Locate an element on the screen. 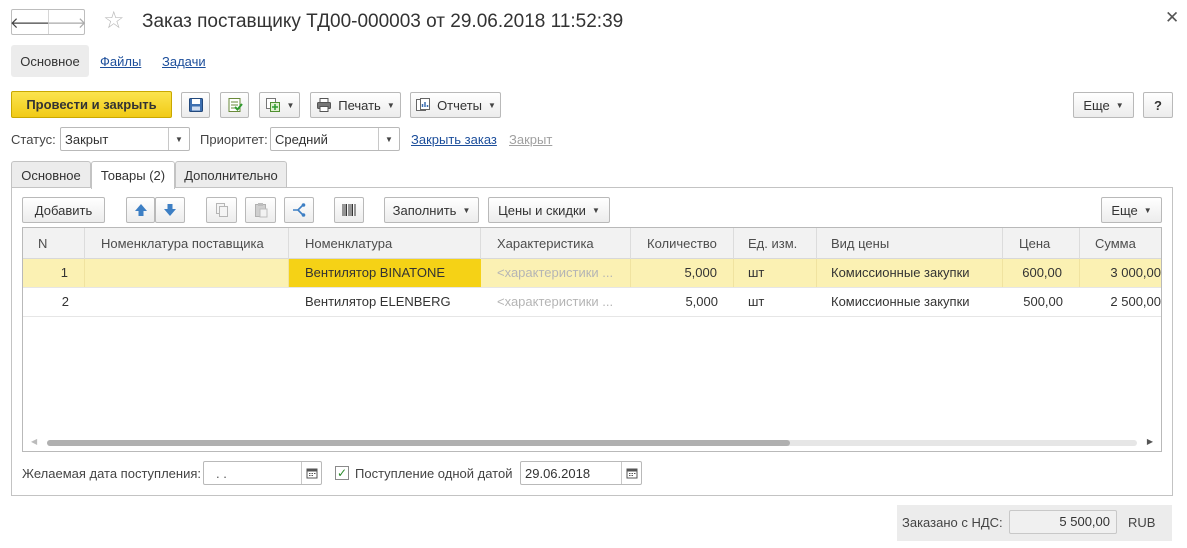 The width and height of the screenshot is (1187, 548). paste-button is located at coordinates (260, 210).